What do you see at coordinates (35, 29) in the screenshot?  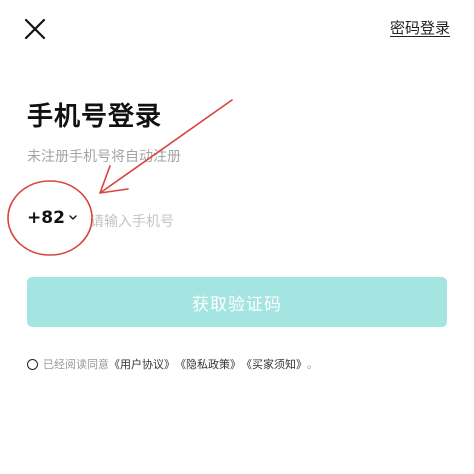 I see `close-icon` at bounding box center [35, 29].